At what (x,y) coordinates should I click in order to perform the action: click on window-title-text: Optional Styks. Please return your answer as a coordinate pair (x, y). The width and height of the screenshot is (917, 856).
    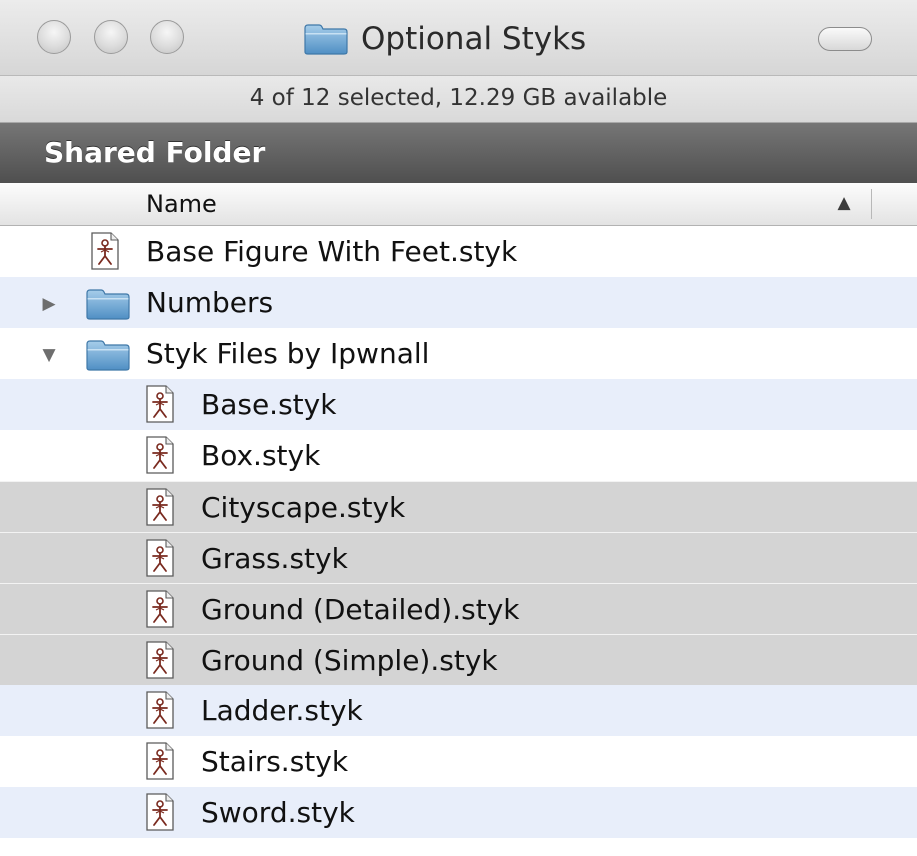
    Looking at the image, I should click on (474, 39).